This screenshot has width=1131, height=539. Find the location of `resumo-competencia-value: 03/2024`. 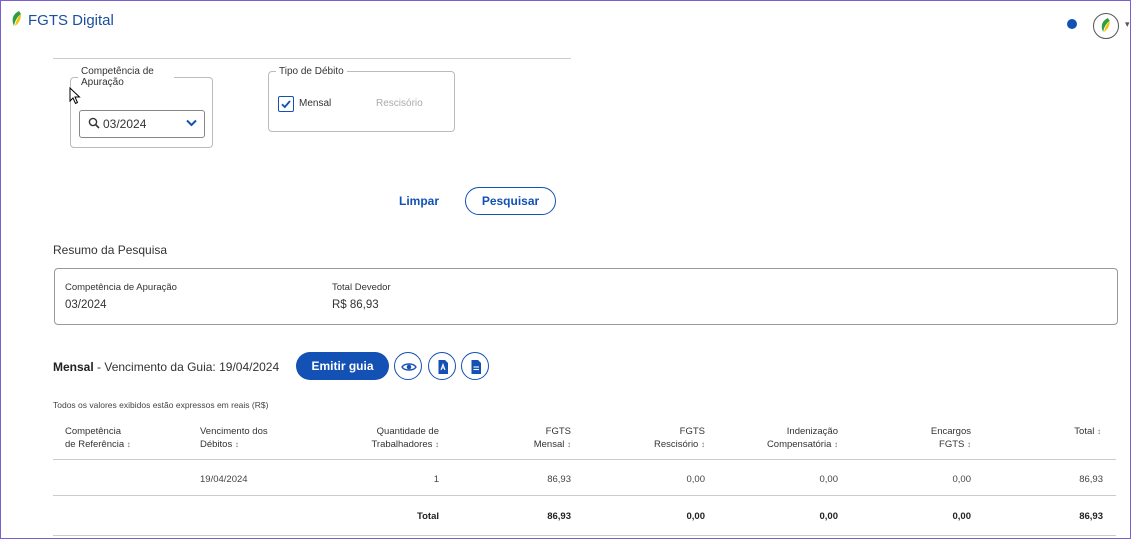

resumo-competencia-value: 03/2024 is located at coordinates (86, 305).